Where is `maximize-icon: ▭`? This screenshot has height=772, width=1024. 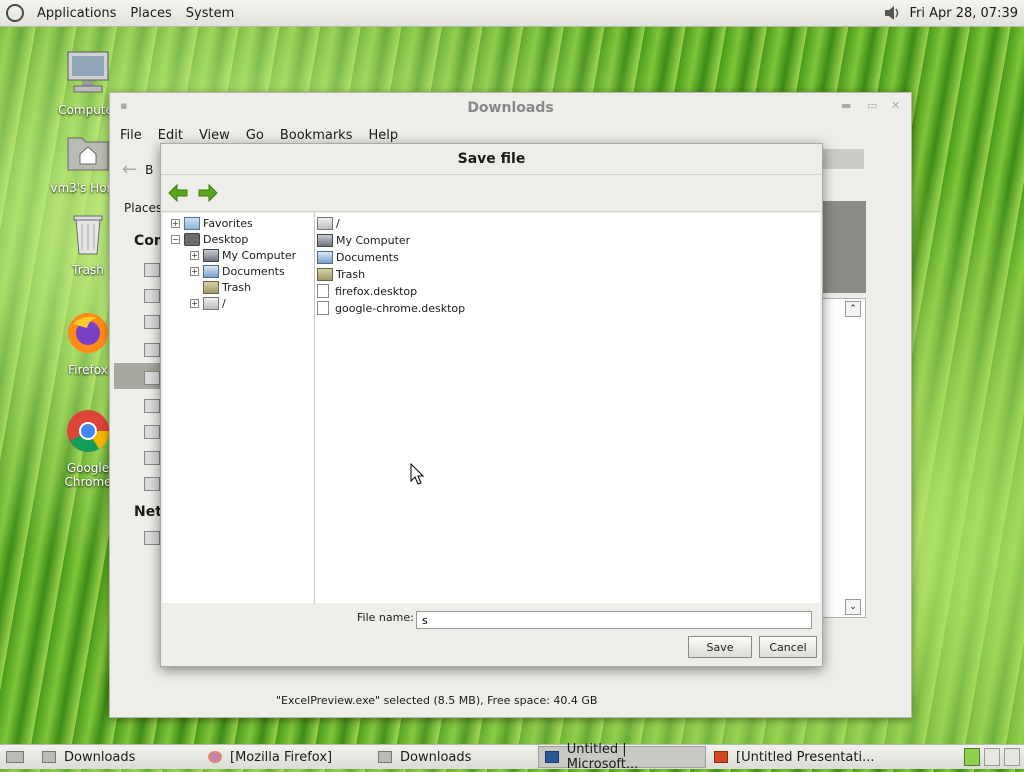
maximize-icon: ▭ is located at coordinates (873, 105).